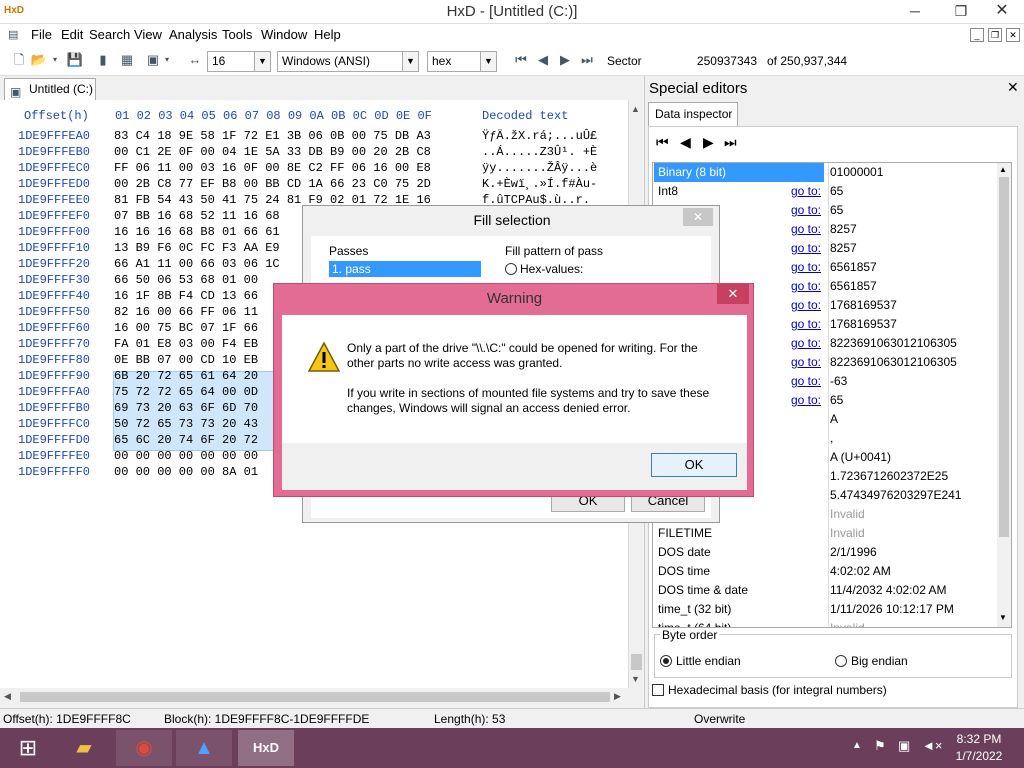 This screenshot has height=768, width=1024. Describe the element at coordinates (1004, 395) in the screenshot. I see `inspector-scrollbar: ▲ ▼` at that location.